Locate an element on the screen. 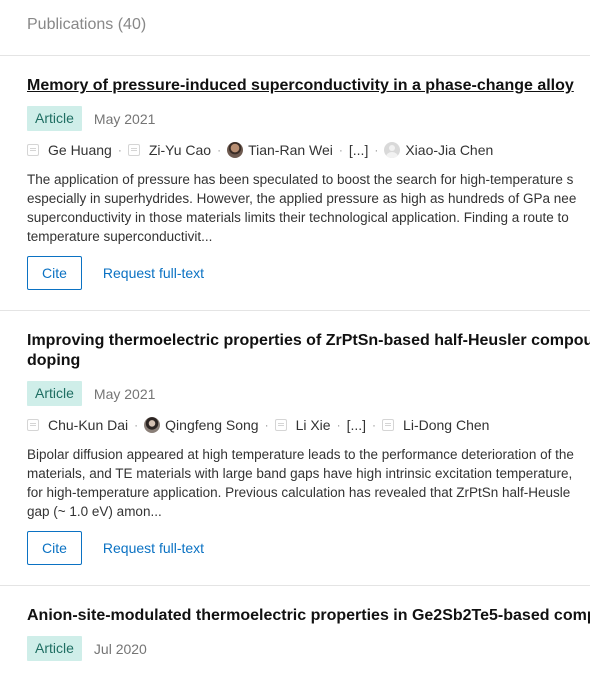 Image resolution: width=590 pixels, height=673 pixels. author-name: Li Xie is located at coordinates (313, 425).